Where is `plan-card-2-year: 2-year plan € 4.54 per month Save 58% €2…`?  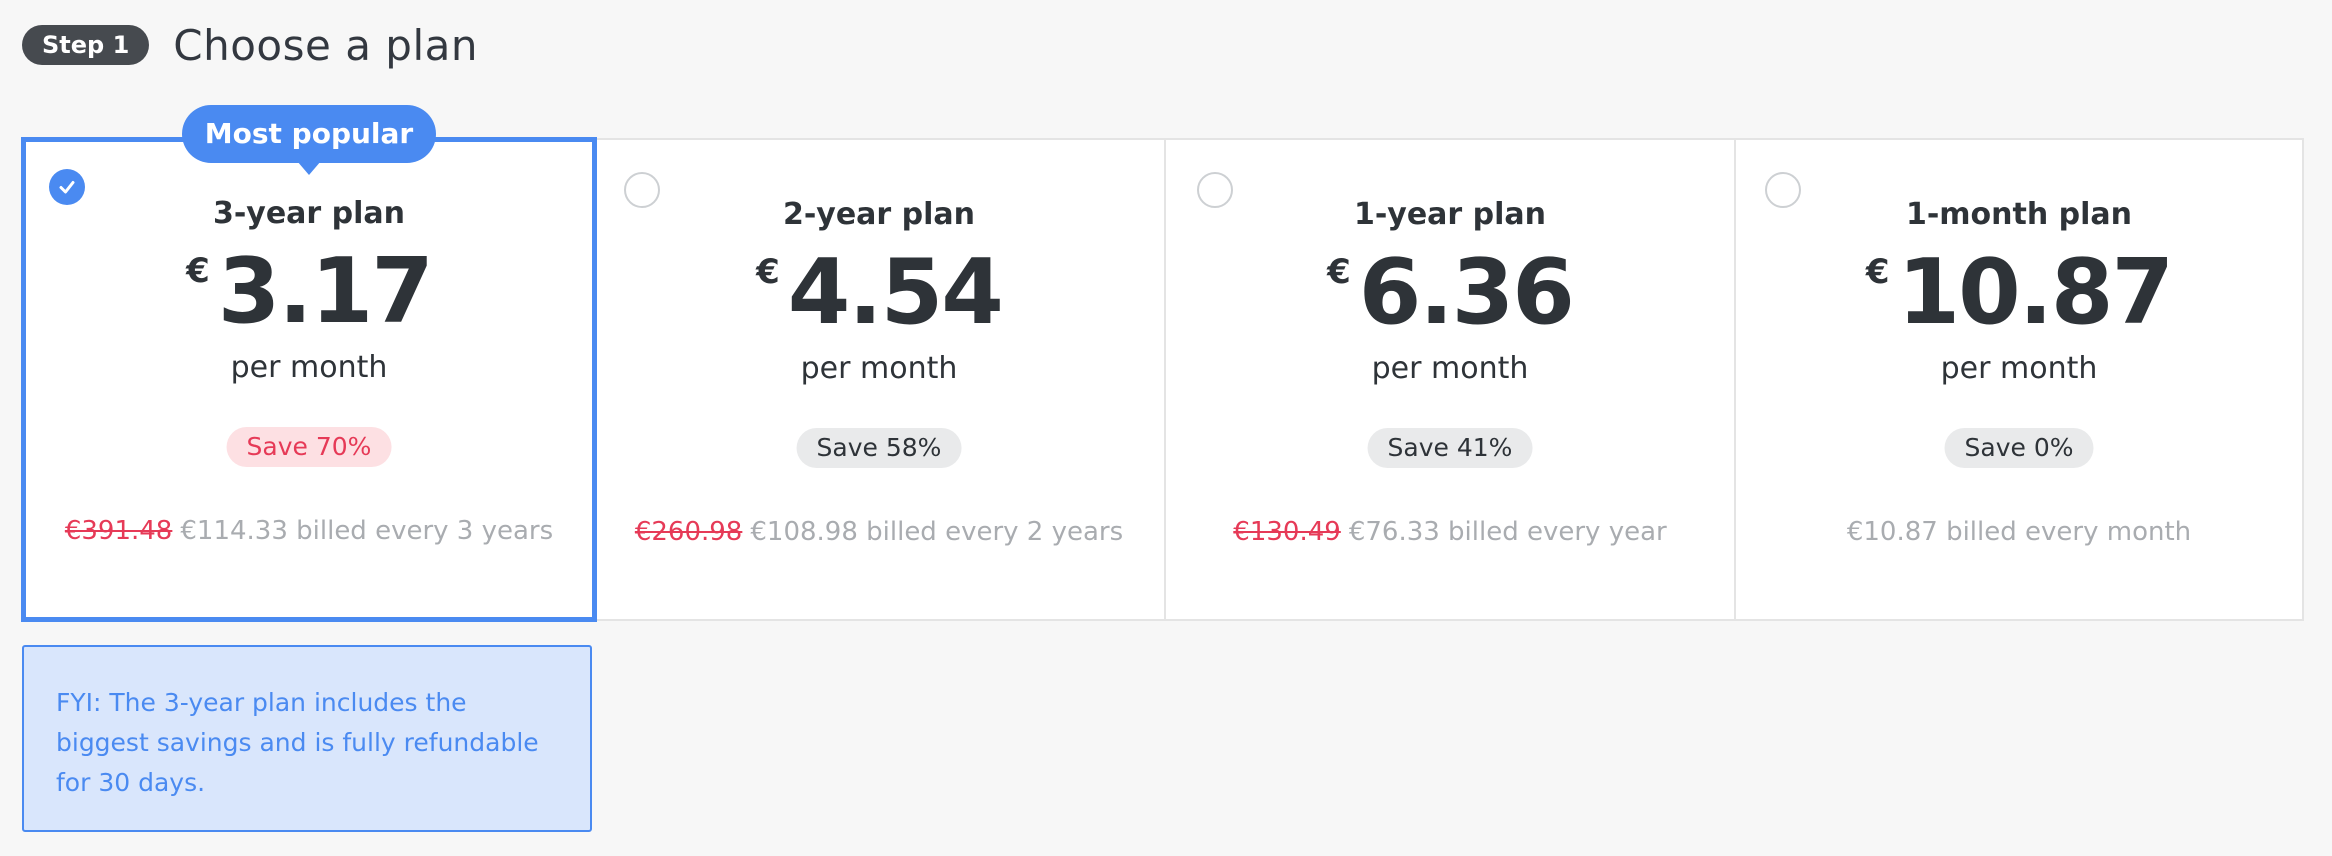 plan-card-2-year: 2-year plan € 4.54 per month Save 58% €2… is located at coordinates (879, 379).